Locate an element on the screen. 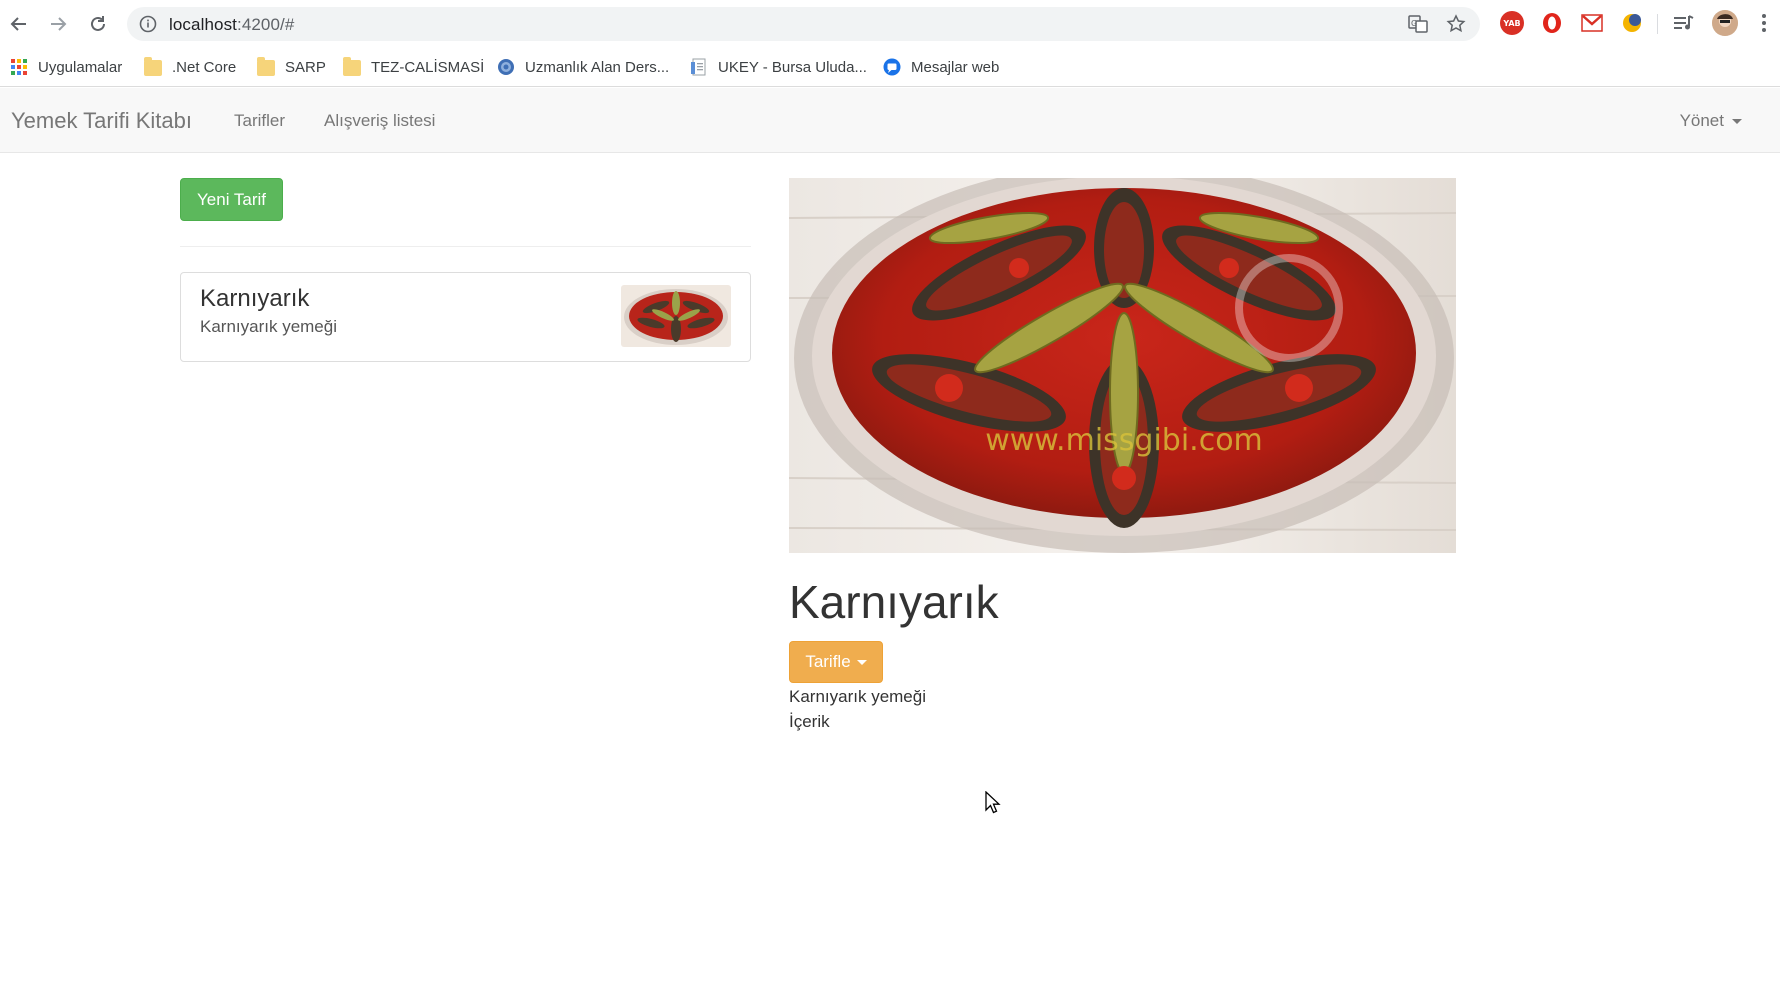  navbar-brand: Yemek Tarifi Kitabı is located at coordinates (101, 121).